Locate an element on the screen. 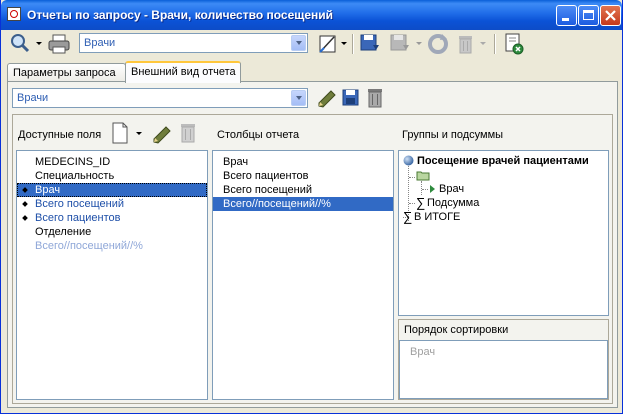 This screenshot has height=414, width=623. field-label: Специальность is located at coordinates (75, 176).